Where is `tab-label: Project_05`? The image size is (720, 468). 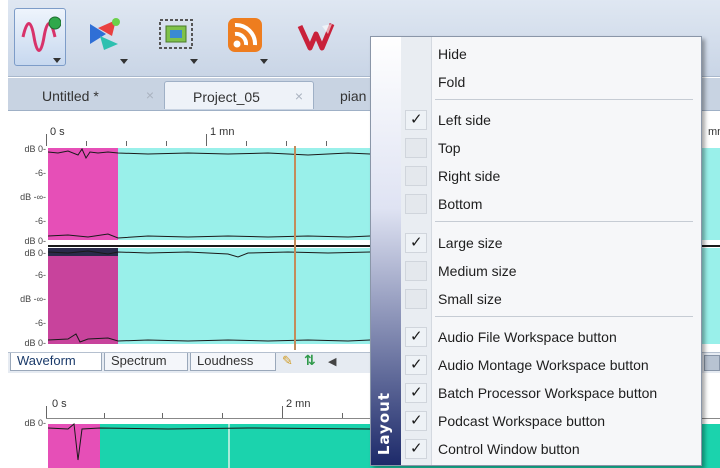 tab-label: Project_05 is located at coordinates (226, 97).